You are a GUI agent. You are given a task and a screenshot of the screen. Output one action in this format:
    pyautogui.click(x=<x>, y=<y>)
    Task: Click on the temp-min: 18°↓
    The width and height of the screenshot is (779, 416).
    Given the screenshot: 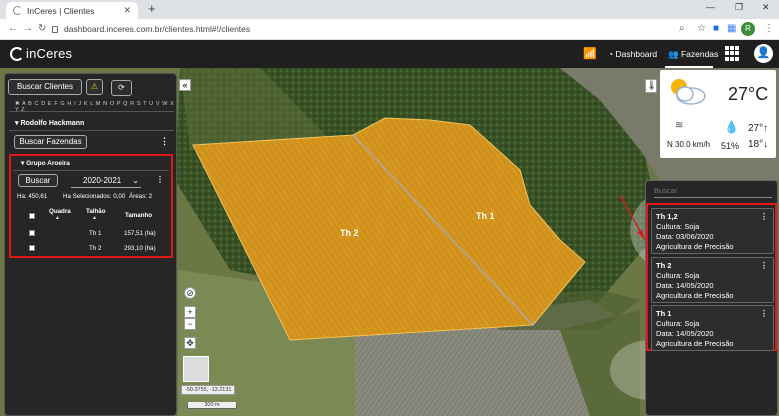 What is the action you would take?
    pyautogui.click(x=758, y=144)
    